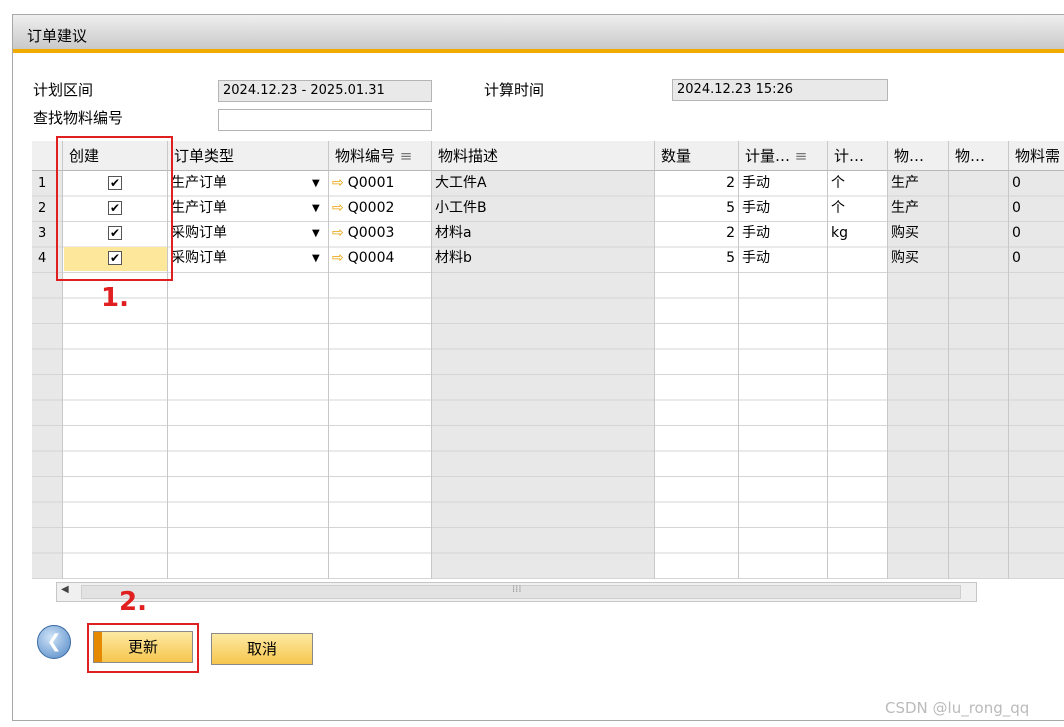  What do you see at coordinates (98, 647) in the screenshot?
I see `button-accent` at bounding box center [98, 647].